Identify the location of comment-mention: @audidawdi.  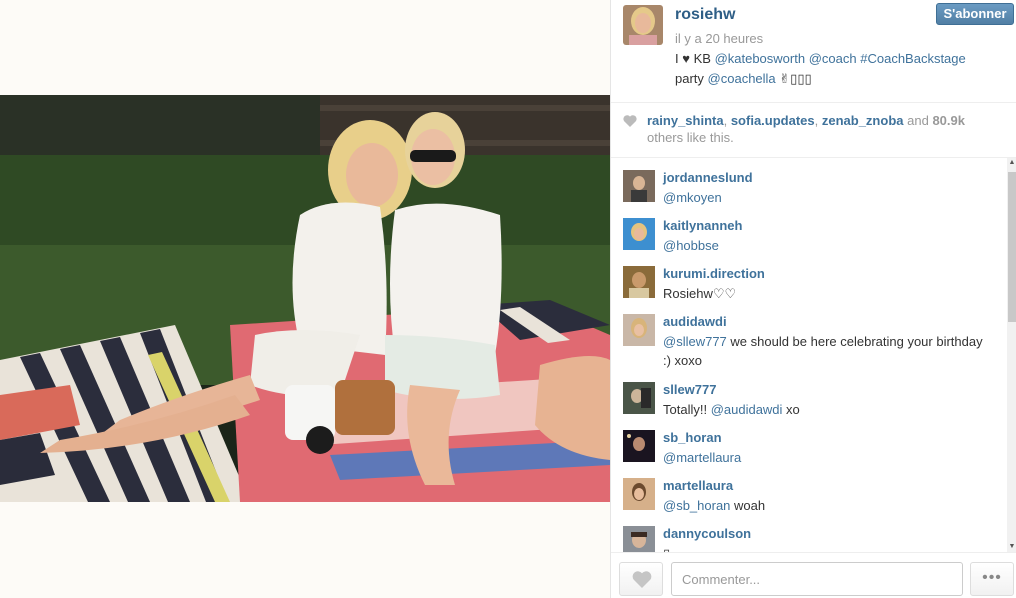
(747, 409).